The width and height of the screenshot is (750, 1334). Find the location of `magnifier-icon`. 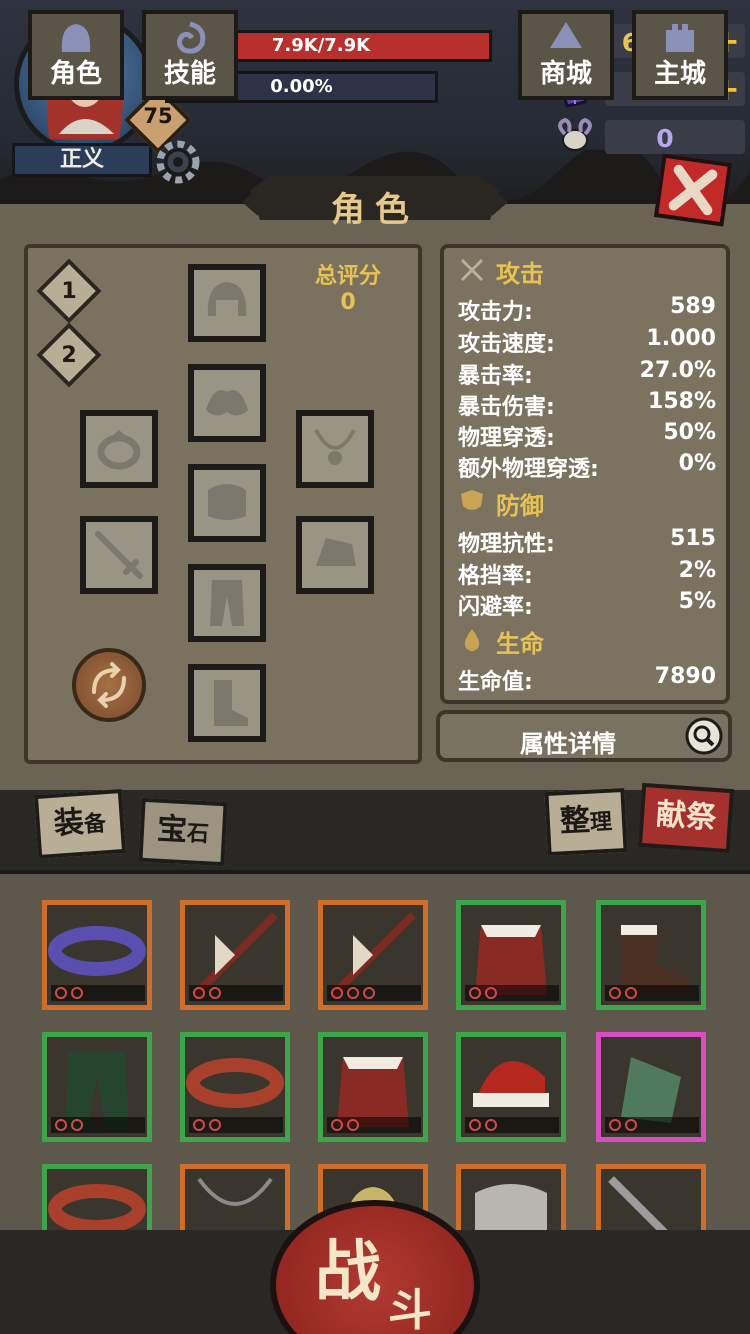

magnifier-icon is located at coordinates (704, 736).